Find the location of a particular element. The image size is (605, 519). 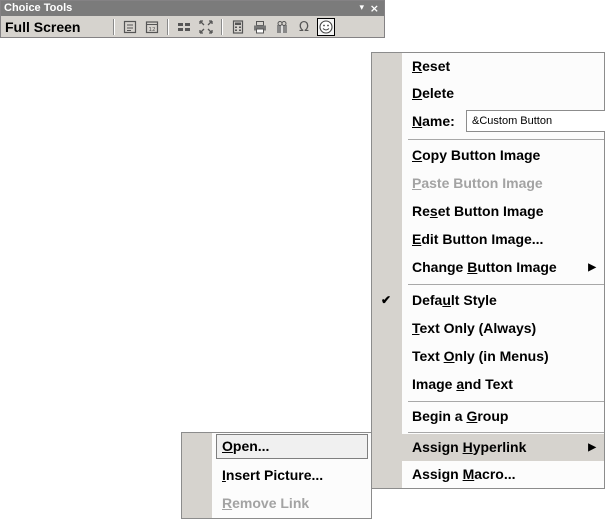

page-setup-button is located at coordinates (130, 27).